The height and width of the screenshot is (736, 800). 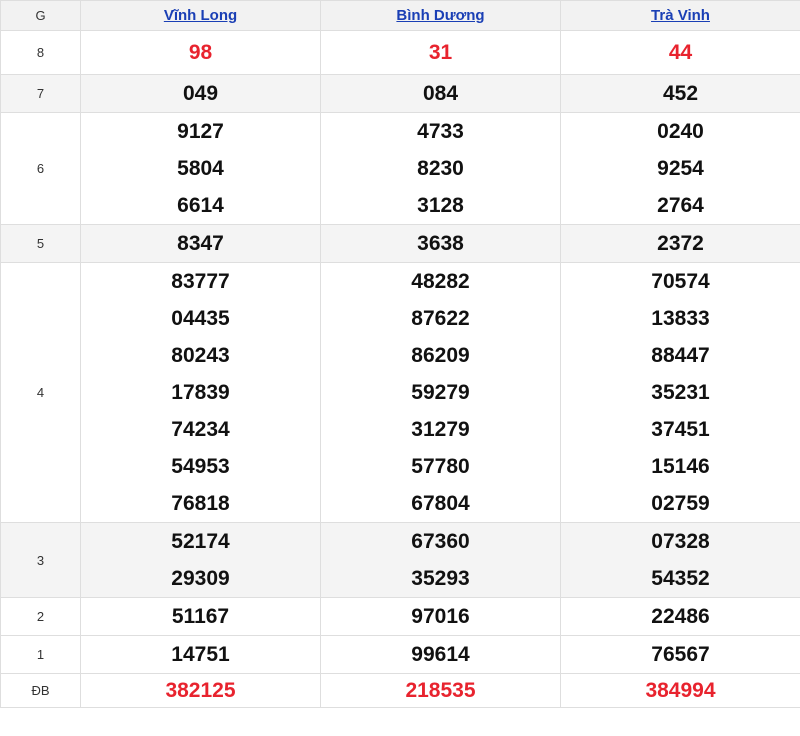 I want to click on province-link-tra-vinh: Trà Vinh, so click(x=680, y=15).